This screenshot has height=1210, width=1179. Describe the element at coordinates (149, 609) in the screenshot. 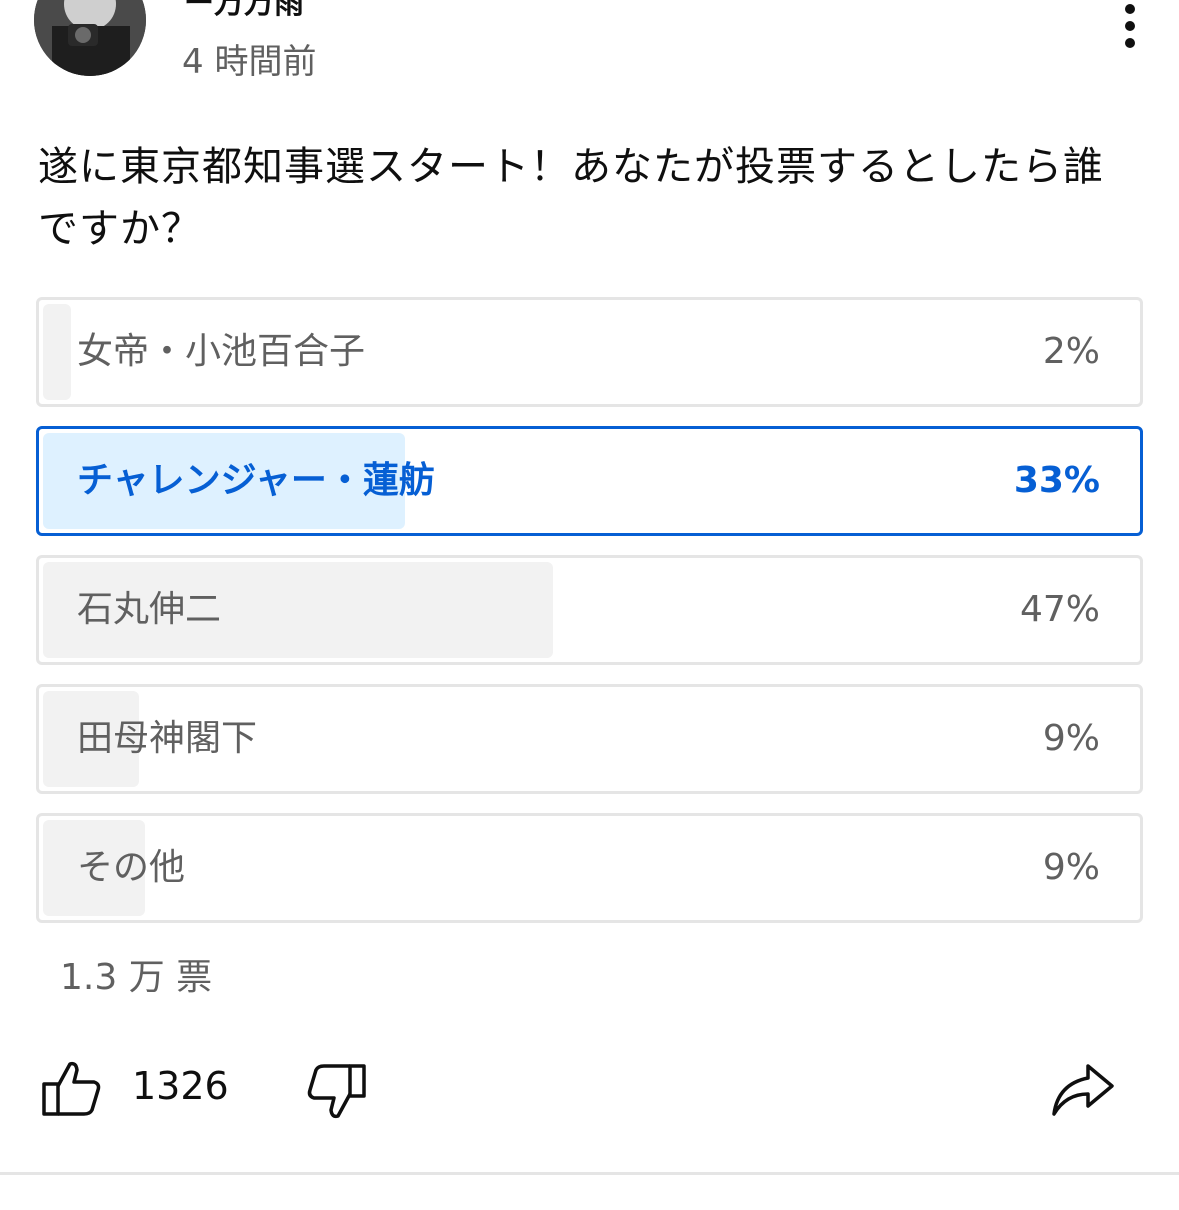

I see `poll-option-label: 石丸伸二` at that location.